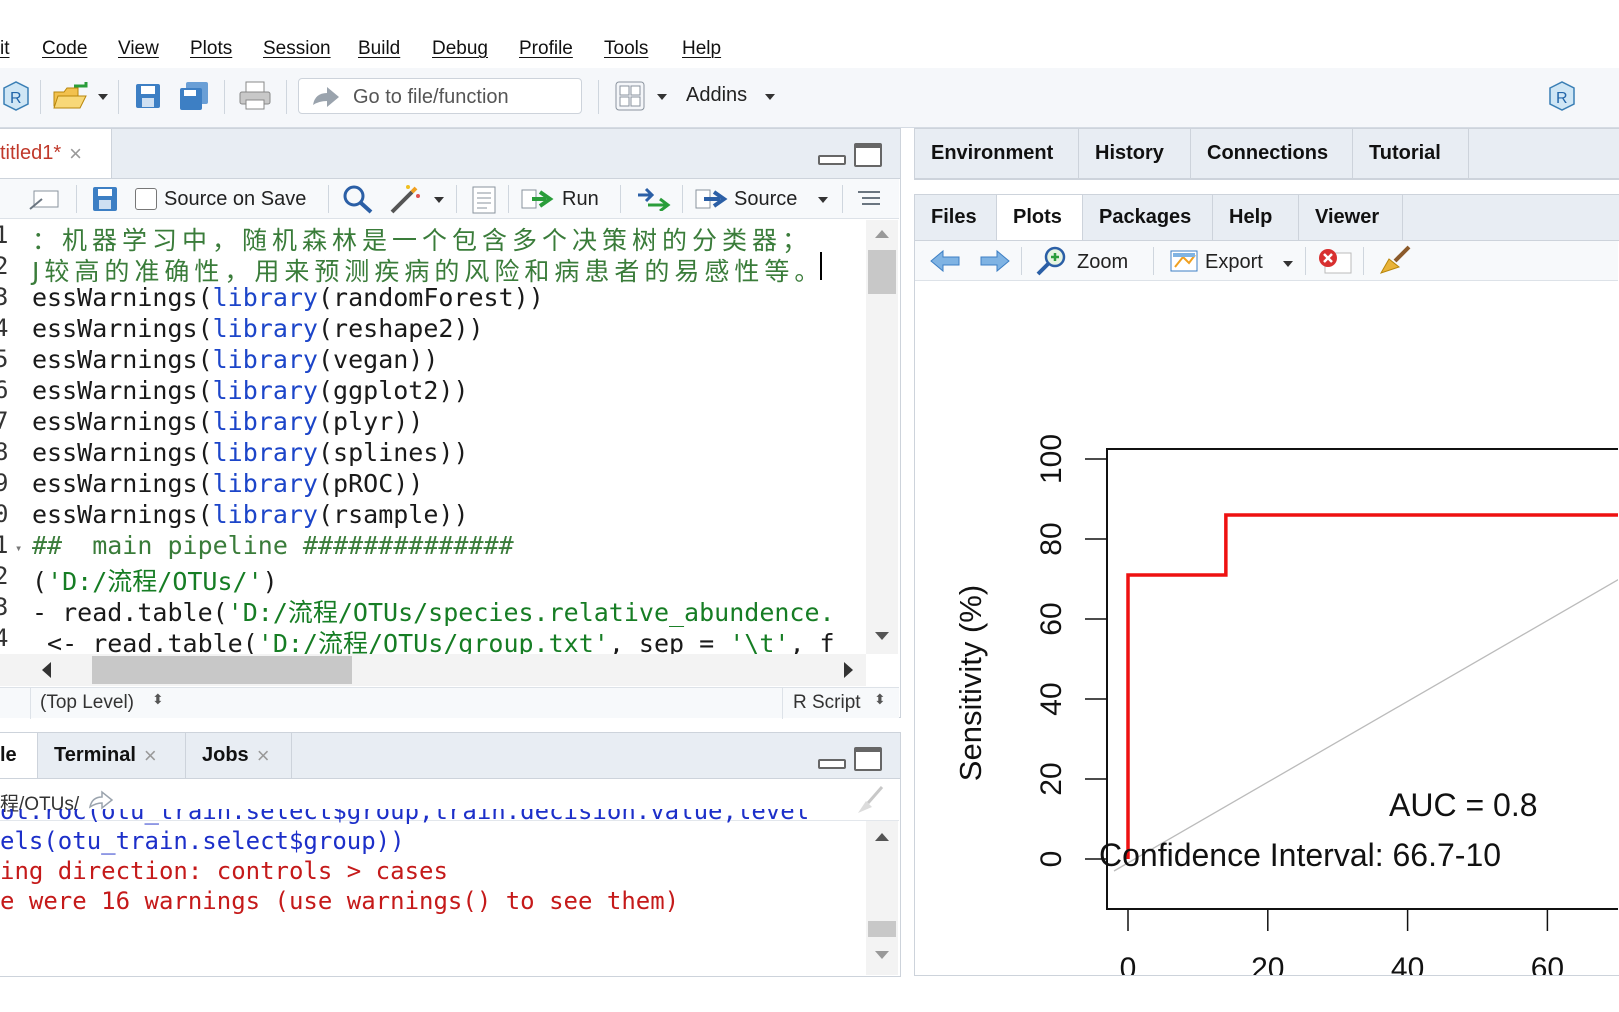 Image resolution: width=1619 pixels, height=1012 pixels. What do you see at coordinates (227, 421) in the screenshot?
I see `code-line: essWarnings(library(plyr))` at bounding box center [227, 421].